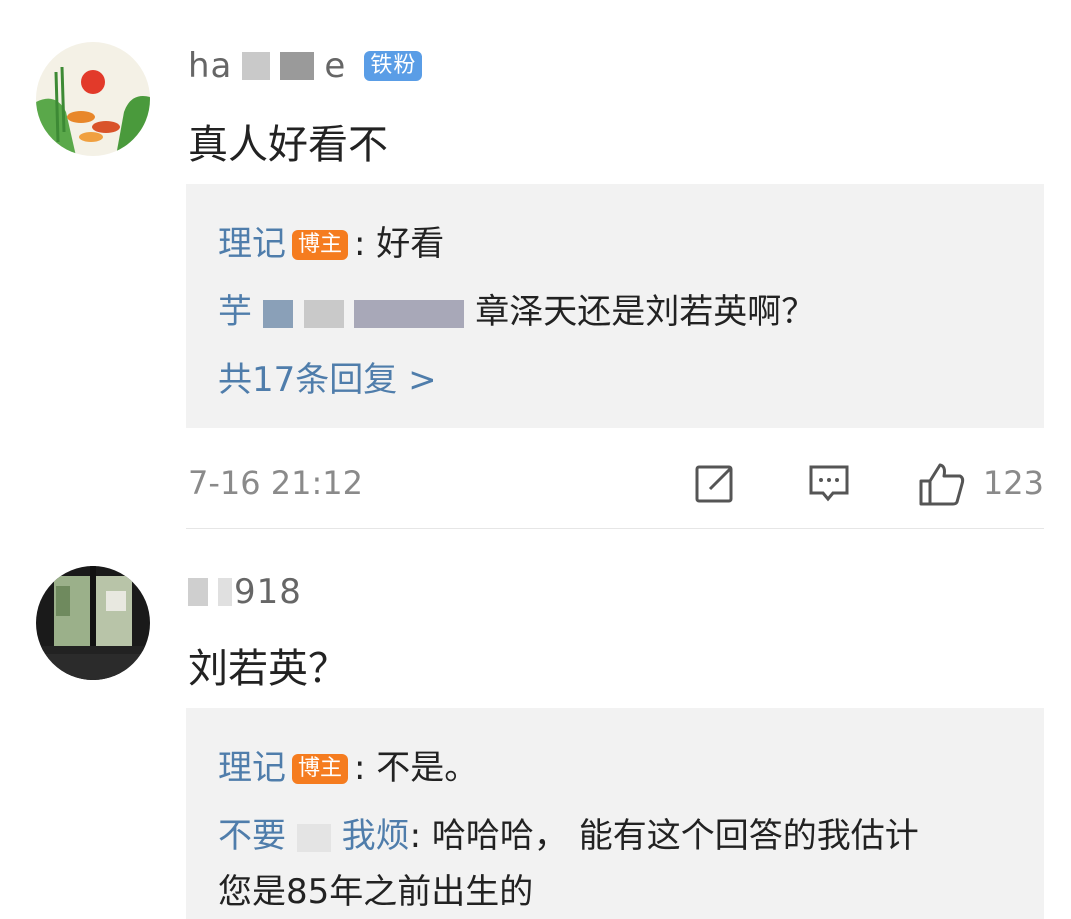  What do you see at coordinates (664, 836) in the screenshot?
I see `reply-text: : 哈哈哈， 能有这个回答的我估计` at bounding box center [664, 836].